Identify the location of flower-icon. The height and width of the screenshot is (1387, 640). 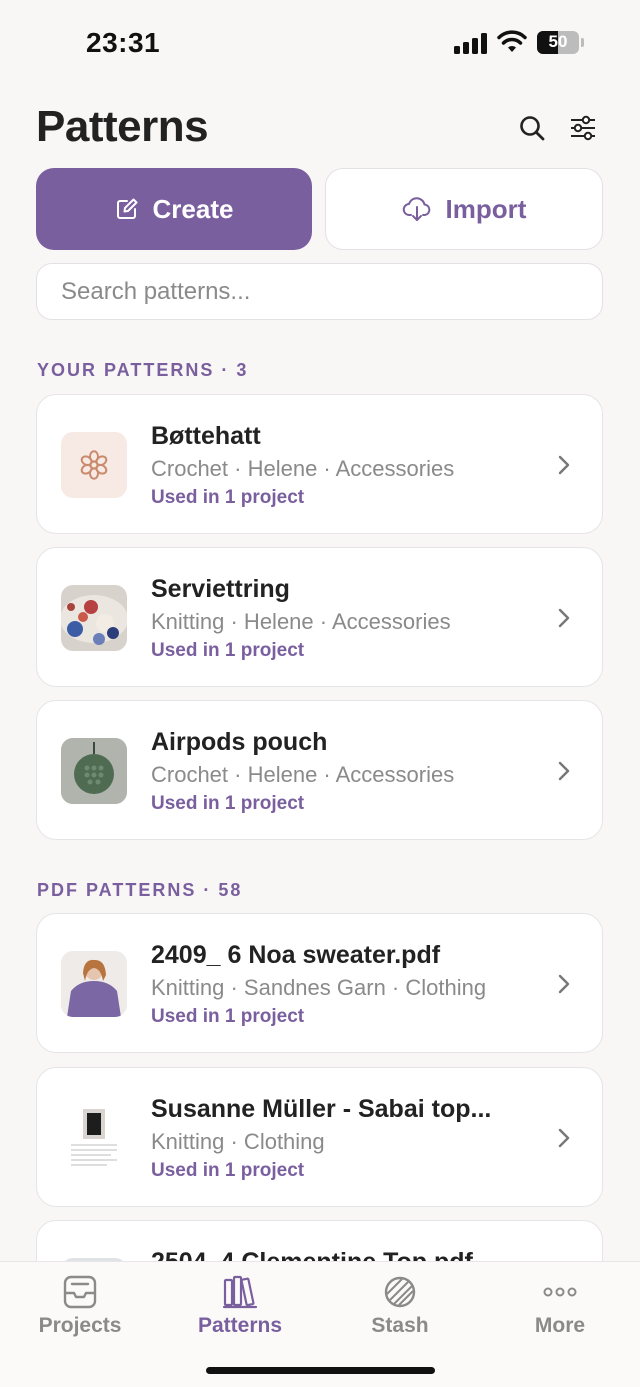
(94, 465).